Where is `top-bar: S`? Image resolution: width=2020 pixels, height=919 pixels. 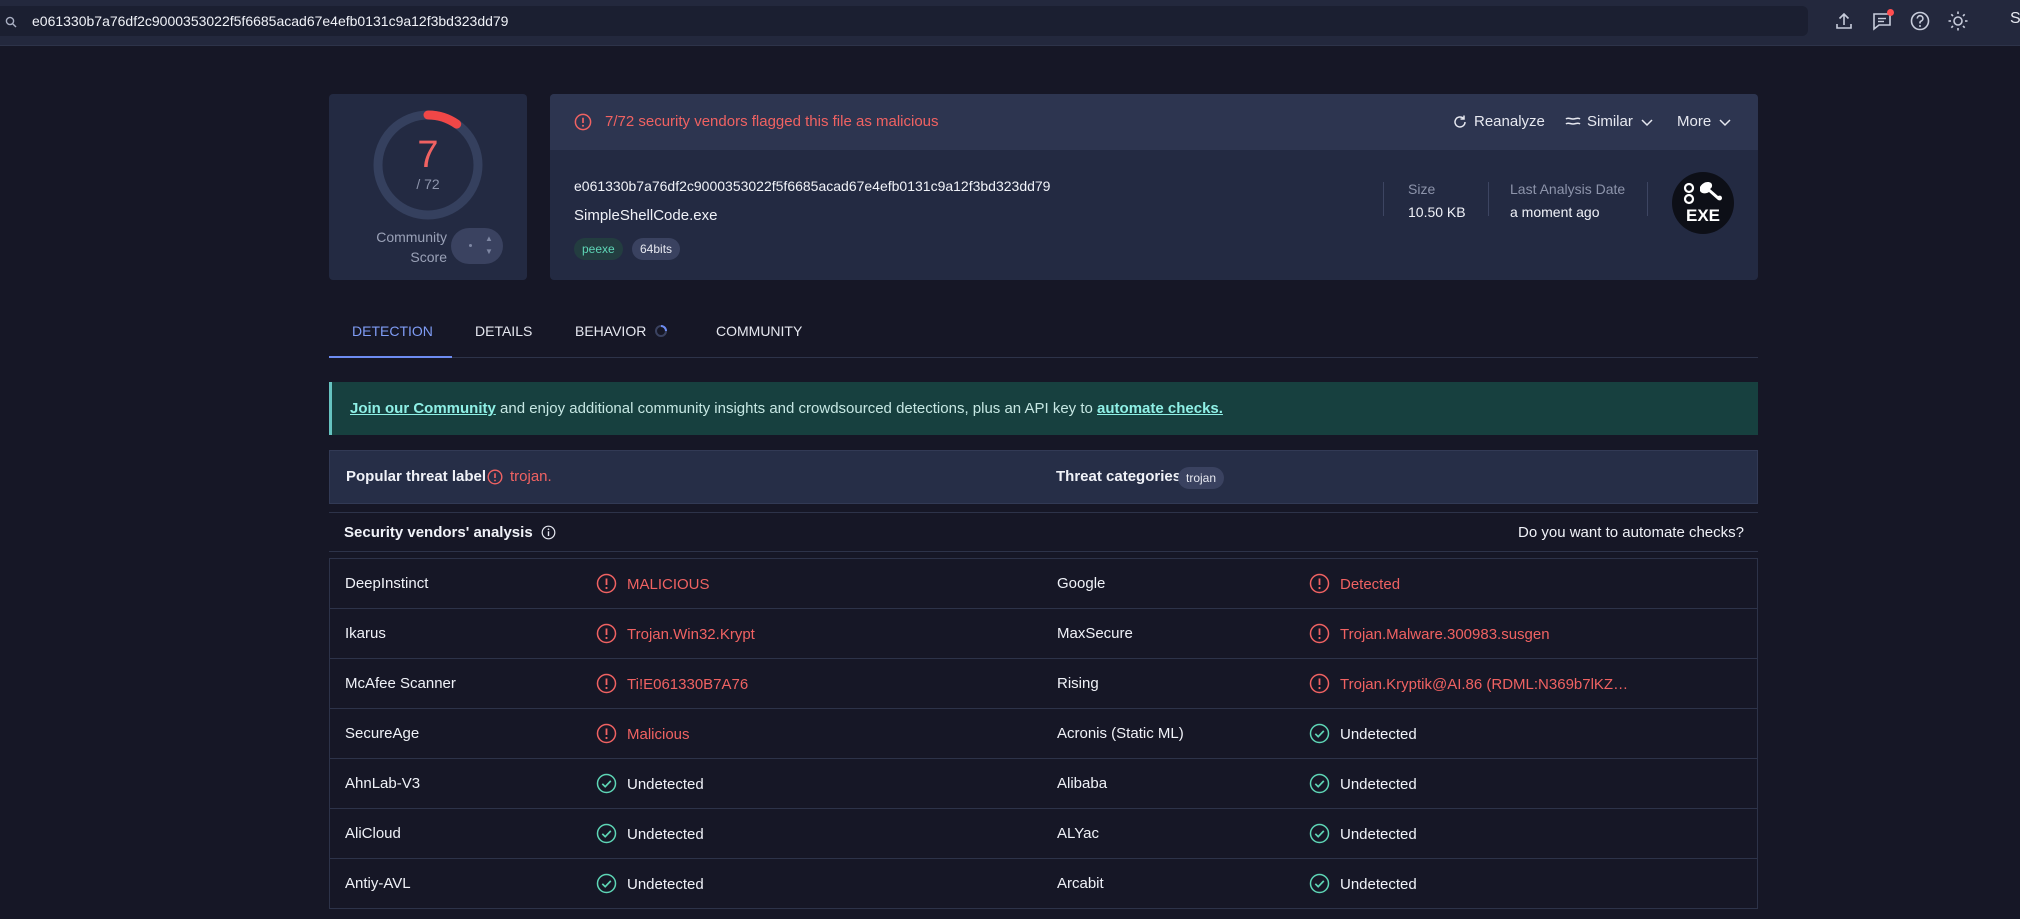
top-bar: S is located at coordinates (1010, 23).